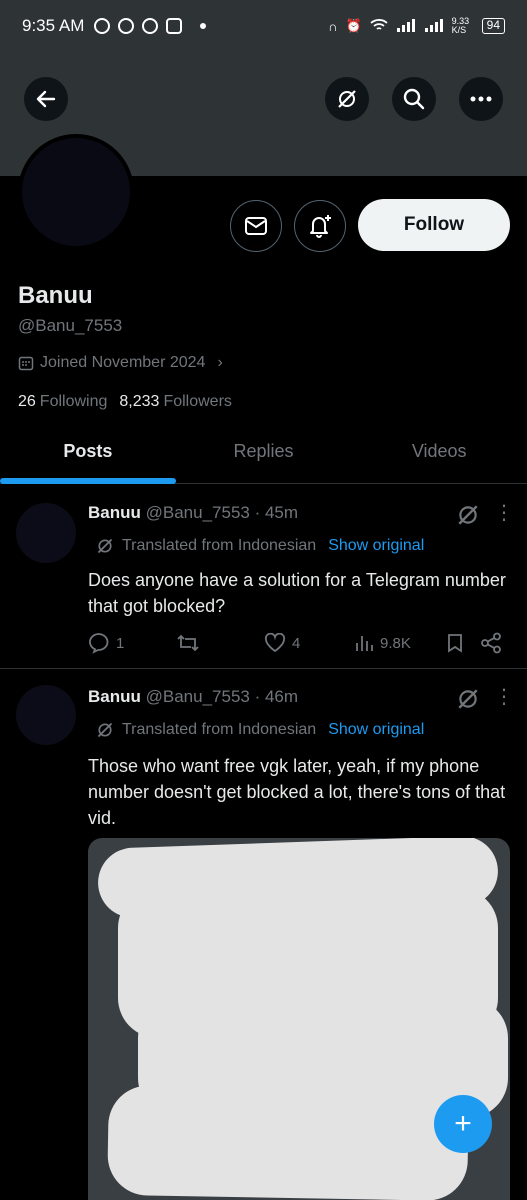  Describe the element at coordinates (197, 401) in the screenshot. I see `followers-label: Followers` at that location.